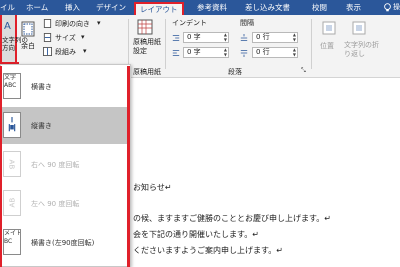  I want to click on wrap-text-icon, so click(359, 28).